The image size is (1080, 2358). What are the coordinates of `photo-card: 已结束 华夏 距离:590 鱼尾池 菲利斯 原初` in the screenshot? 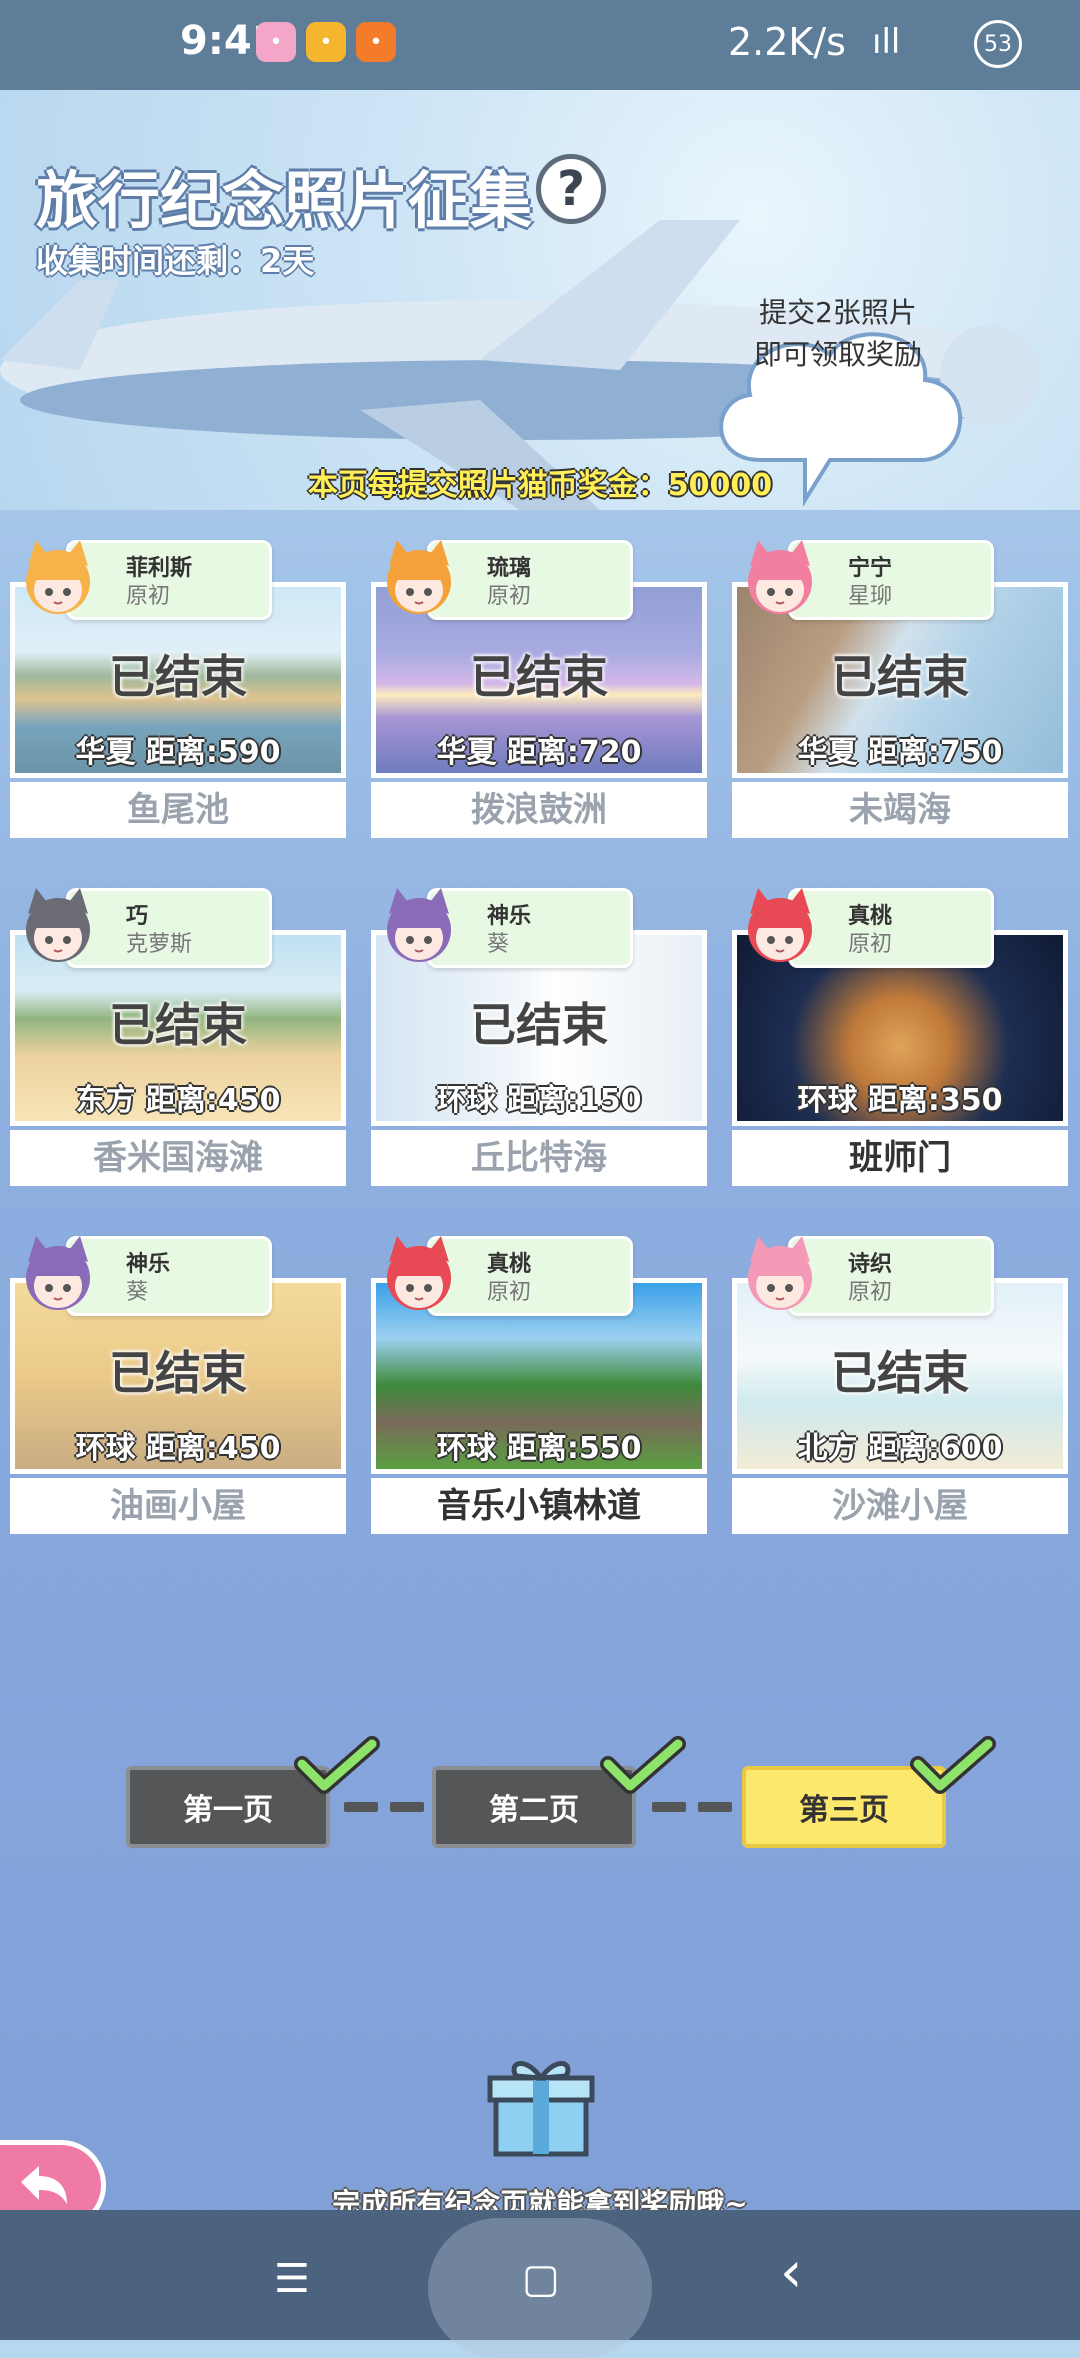 It's located at (178, 695).